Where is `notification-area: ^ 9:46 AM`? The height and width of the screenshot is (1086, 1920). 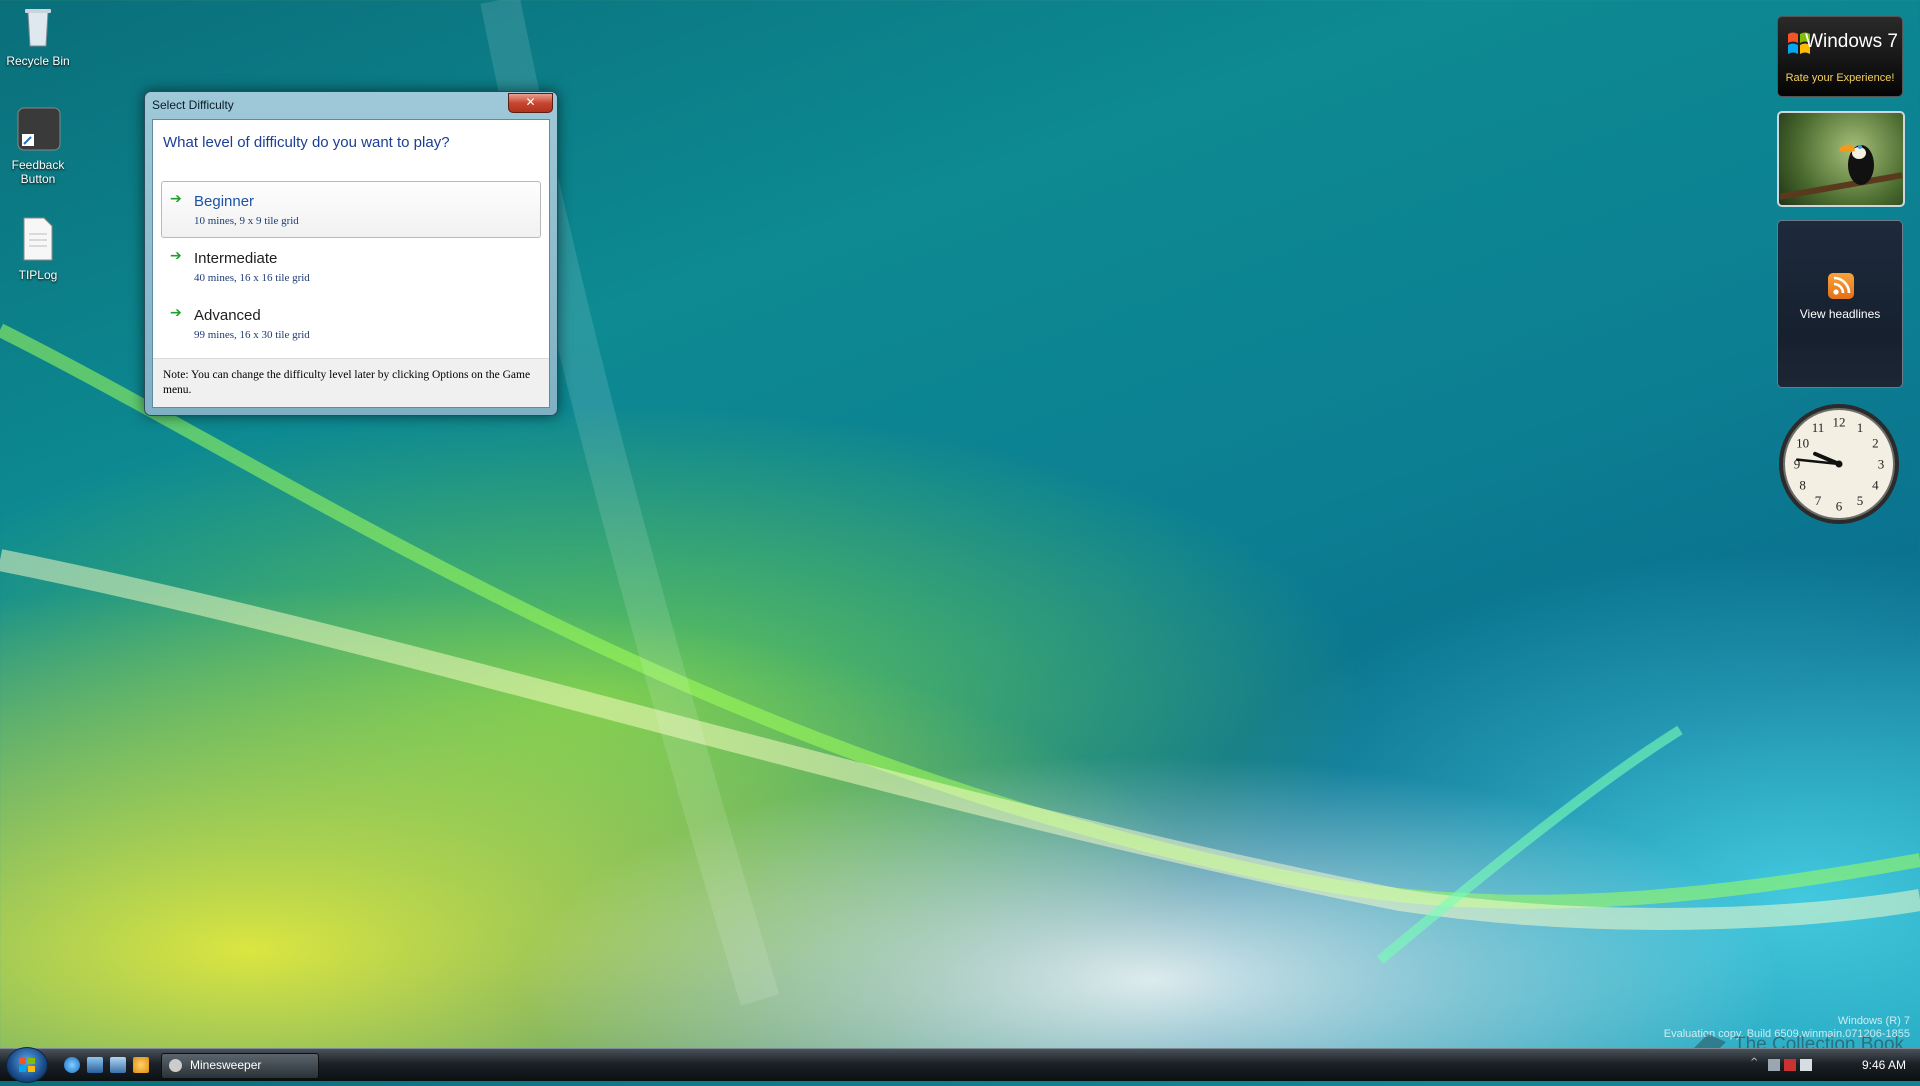
notification-area: ^ 9:46 AM is located at coordinates (1835, 1065).